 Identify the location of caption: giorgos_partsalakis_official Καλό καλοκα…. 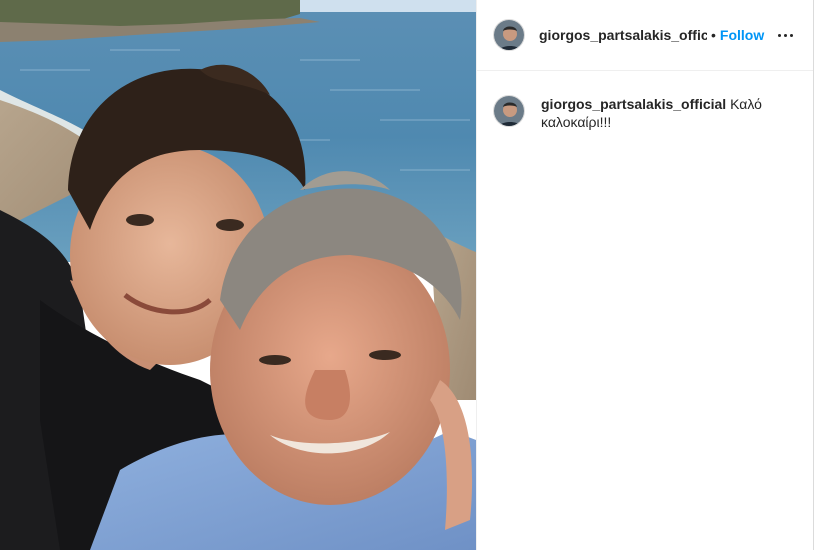
(645, 101).